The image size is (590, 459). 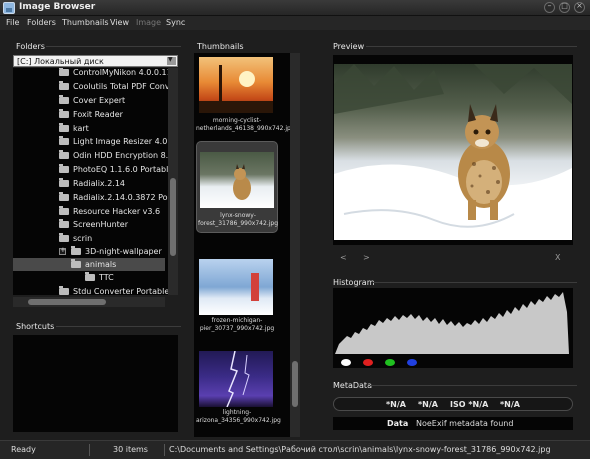 What do you see at coordinates (220, 46) in the screenshot?
I see `thumbnails-title: Thumbnails` at bounding box center [220, 46].